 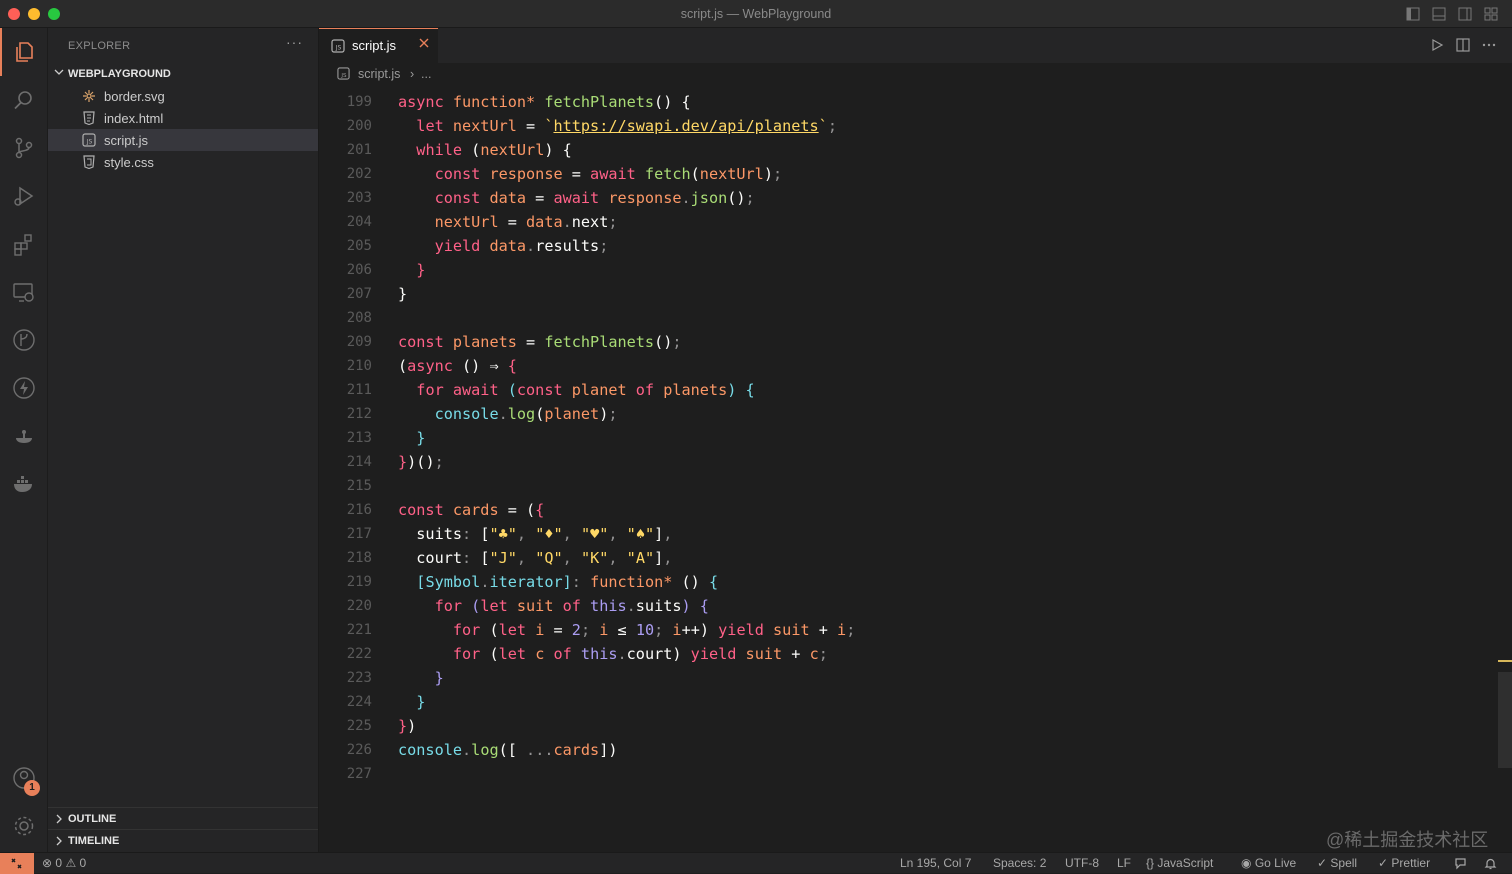 I want to click on code-line: 204 nextUrl = data.next;, so click(x=909, y=222).